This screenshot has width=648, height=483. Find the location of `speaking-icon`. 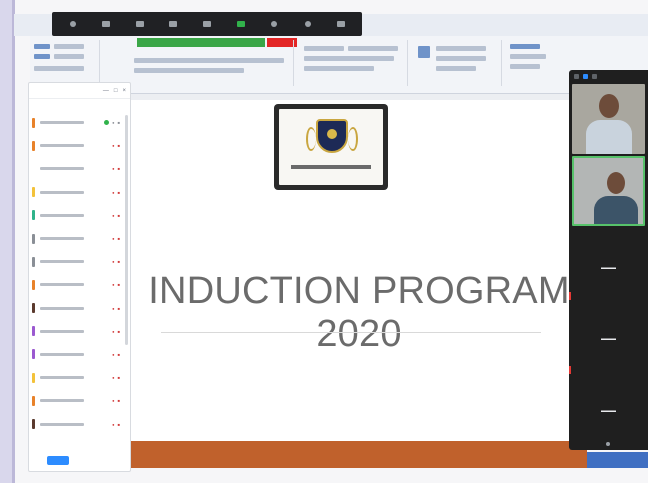

speaking-icon is located at coordinates (107, 123).